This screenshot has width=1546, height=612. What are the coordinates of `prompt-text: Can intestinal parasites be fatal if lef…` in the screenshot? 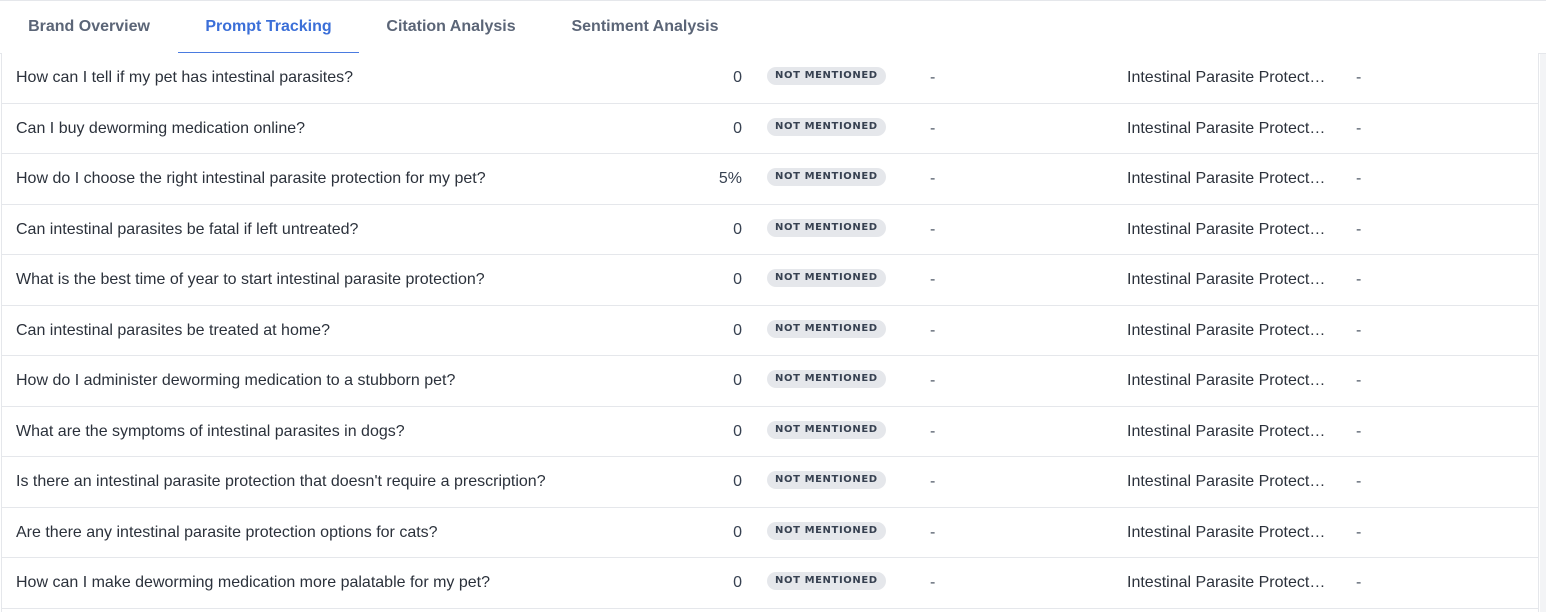 It's located at (187, 229).